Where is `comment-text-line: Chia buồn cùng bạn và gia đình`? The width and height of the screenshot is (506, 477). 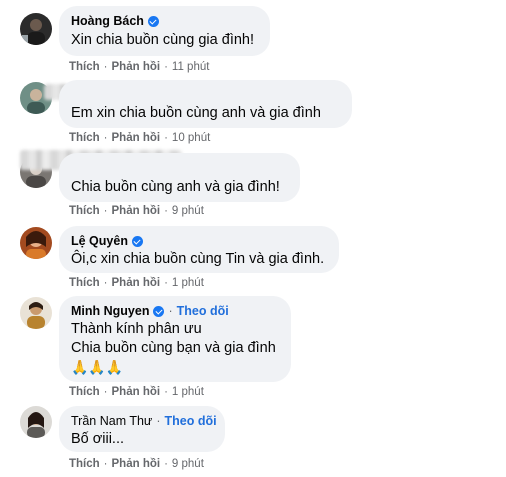
comment-text-line: Chia buồn cùng bạn và gia đình is located at coordinates (173, 348).